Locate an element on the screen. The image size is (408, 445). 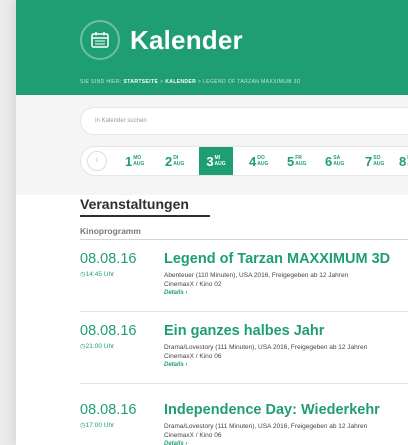
chevron-left-icon: ‹ is located at coordinates (97, 161).